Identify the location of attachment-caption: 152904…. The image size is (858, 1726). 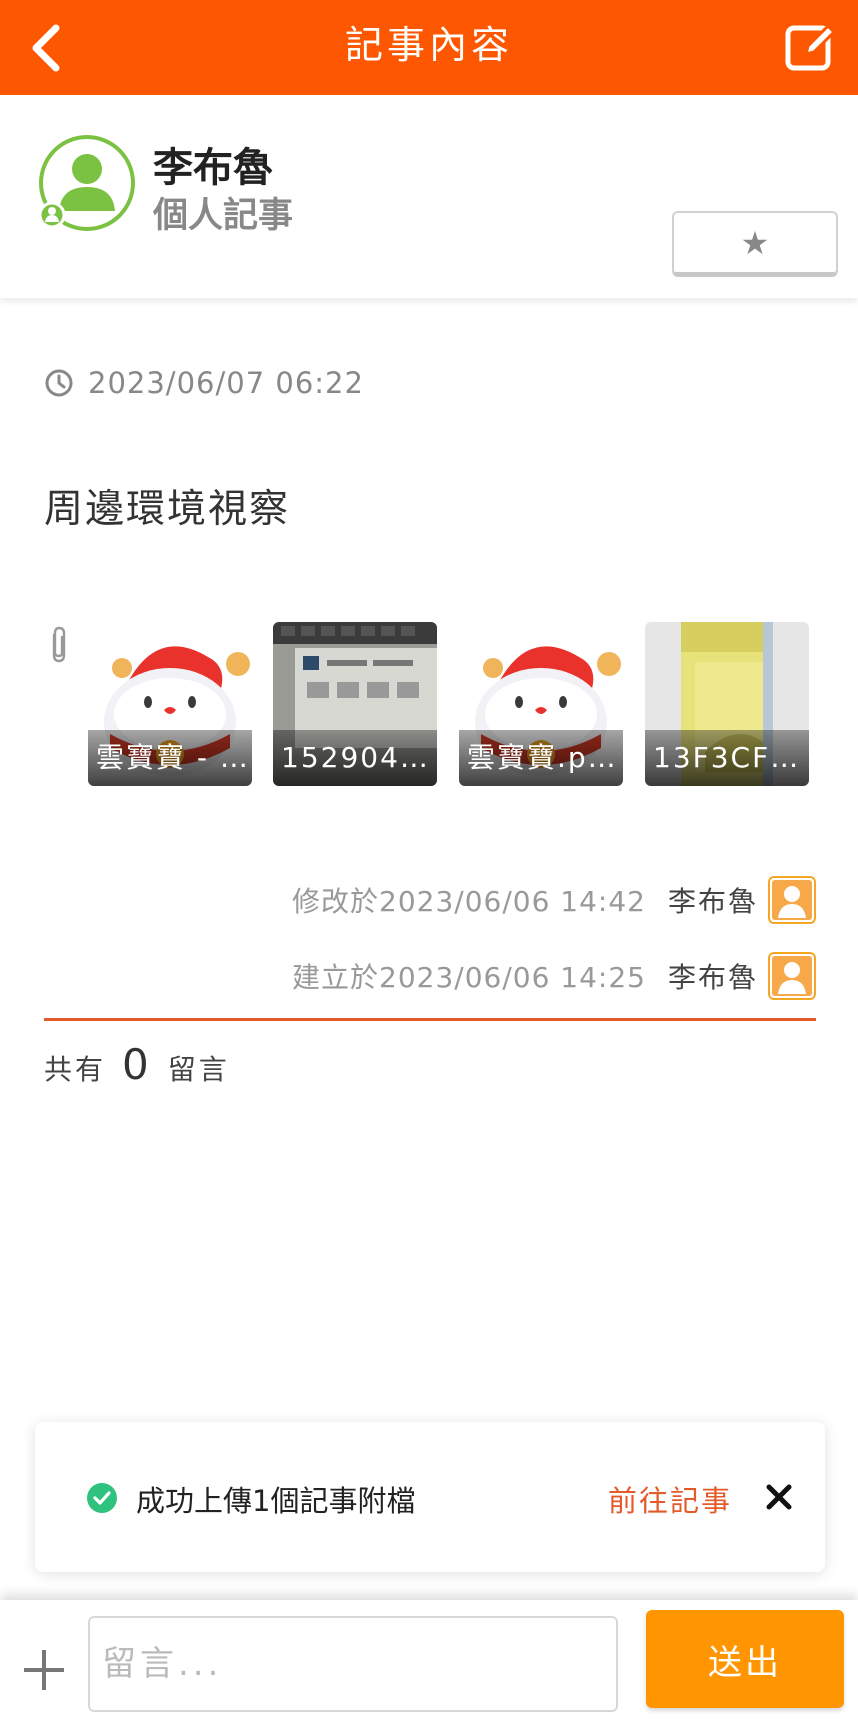
(355, 758).